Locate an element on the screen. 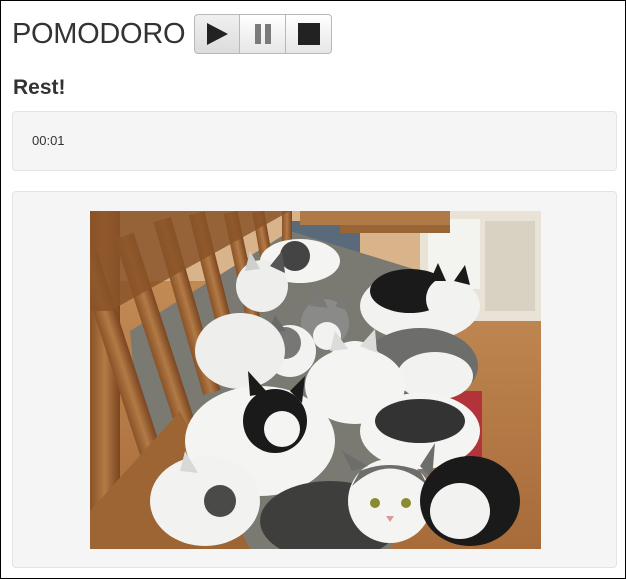  timer-panel: 00:01 is located at coordinates (314, 141).